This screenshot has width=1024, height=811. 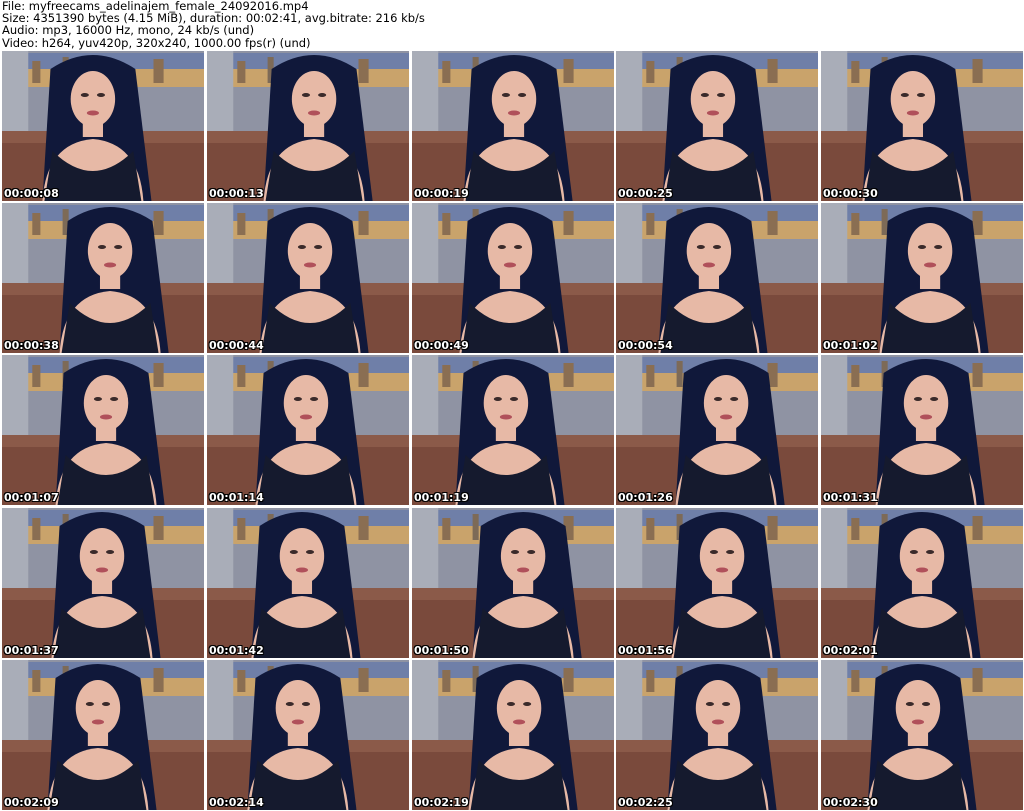 What do you see at coordinates (236, 345) in the screenshot?
I see `thumbnail-timestamp: 00:00:44` at bounding box center [236, 345].